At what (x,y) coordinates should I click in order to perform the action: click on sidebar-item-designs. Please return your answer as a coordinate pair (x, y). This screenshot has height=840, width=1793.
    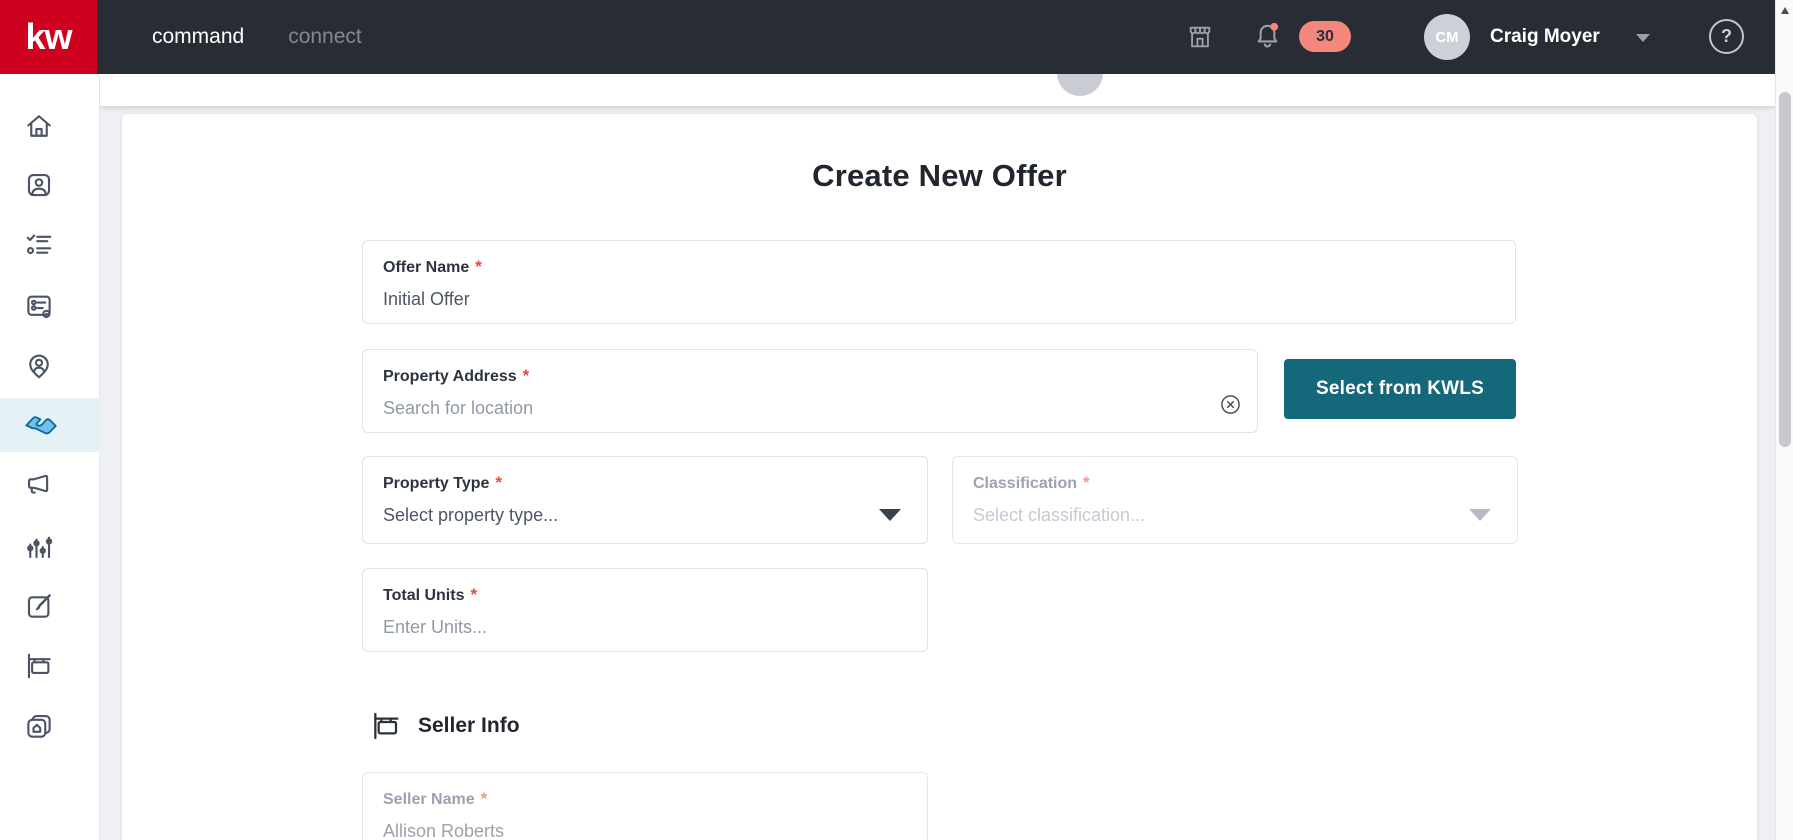
    Looking at the image, I should click on (50, 606).